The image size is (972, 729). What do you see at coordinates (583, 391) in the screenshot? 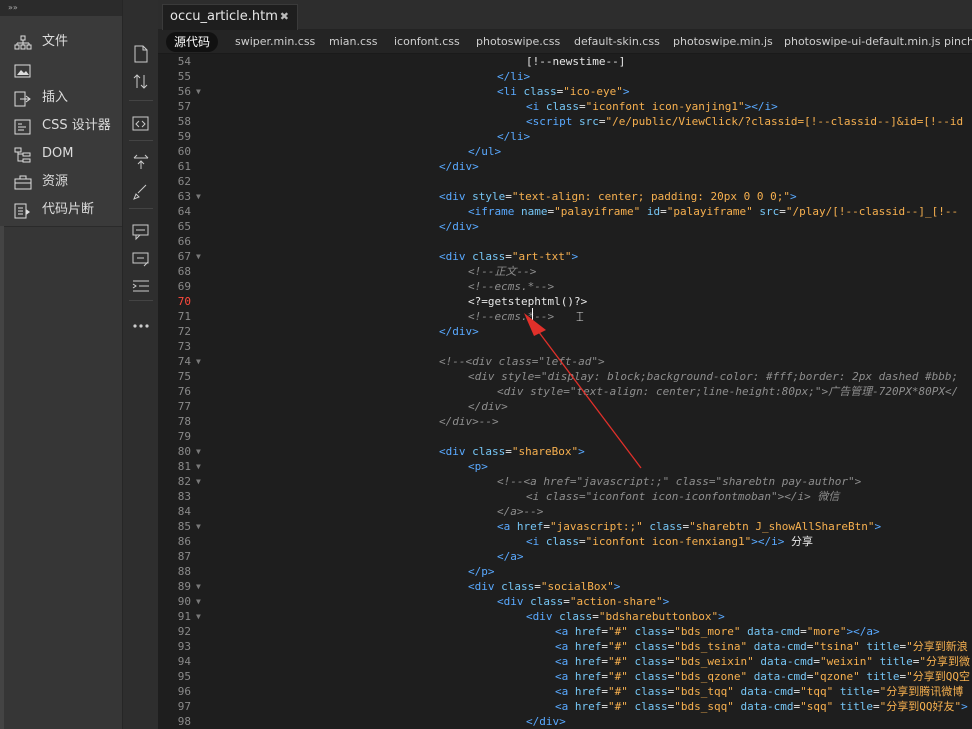
I see `annotation-arrow` at bounding box center [583, 391].